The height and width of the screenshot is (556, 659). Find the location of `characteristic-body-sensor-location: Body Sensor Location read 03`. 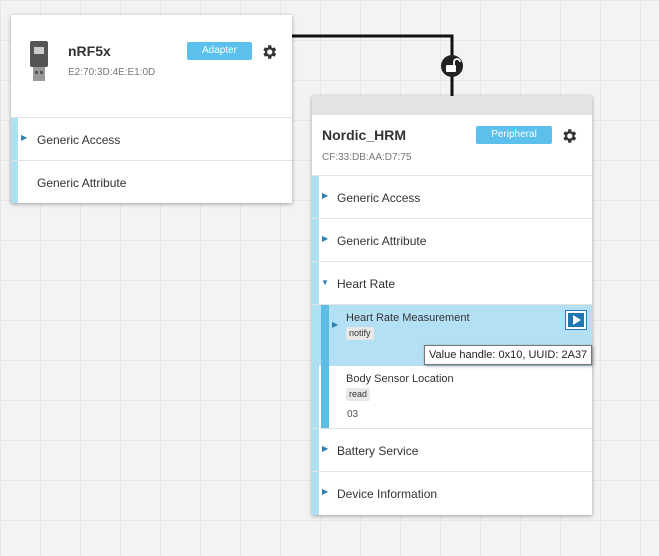

characteristic-body-sensor-location: Body Sensor Location read 03 is located at coordinates (452, 397).